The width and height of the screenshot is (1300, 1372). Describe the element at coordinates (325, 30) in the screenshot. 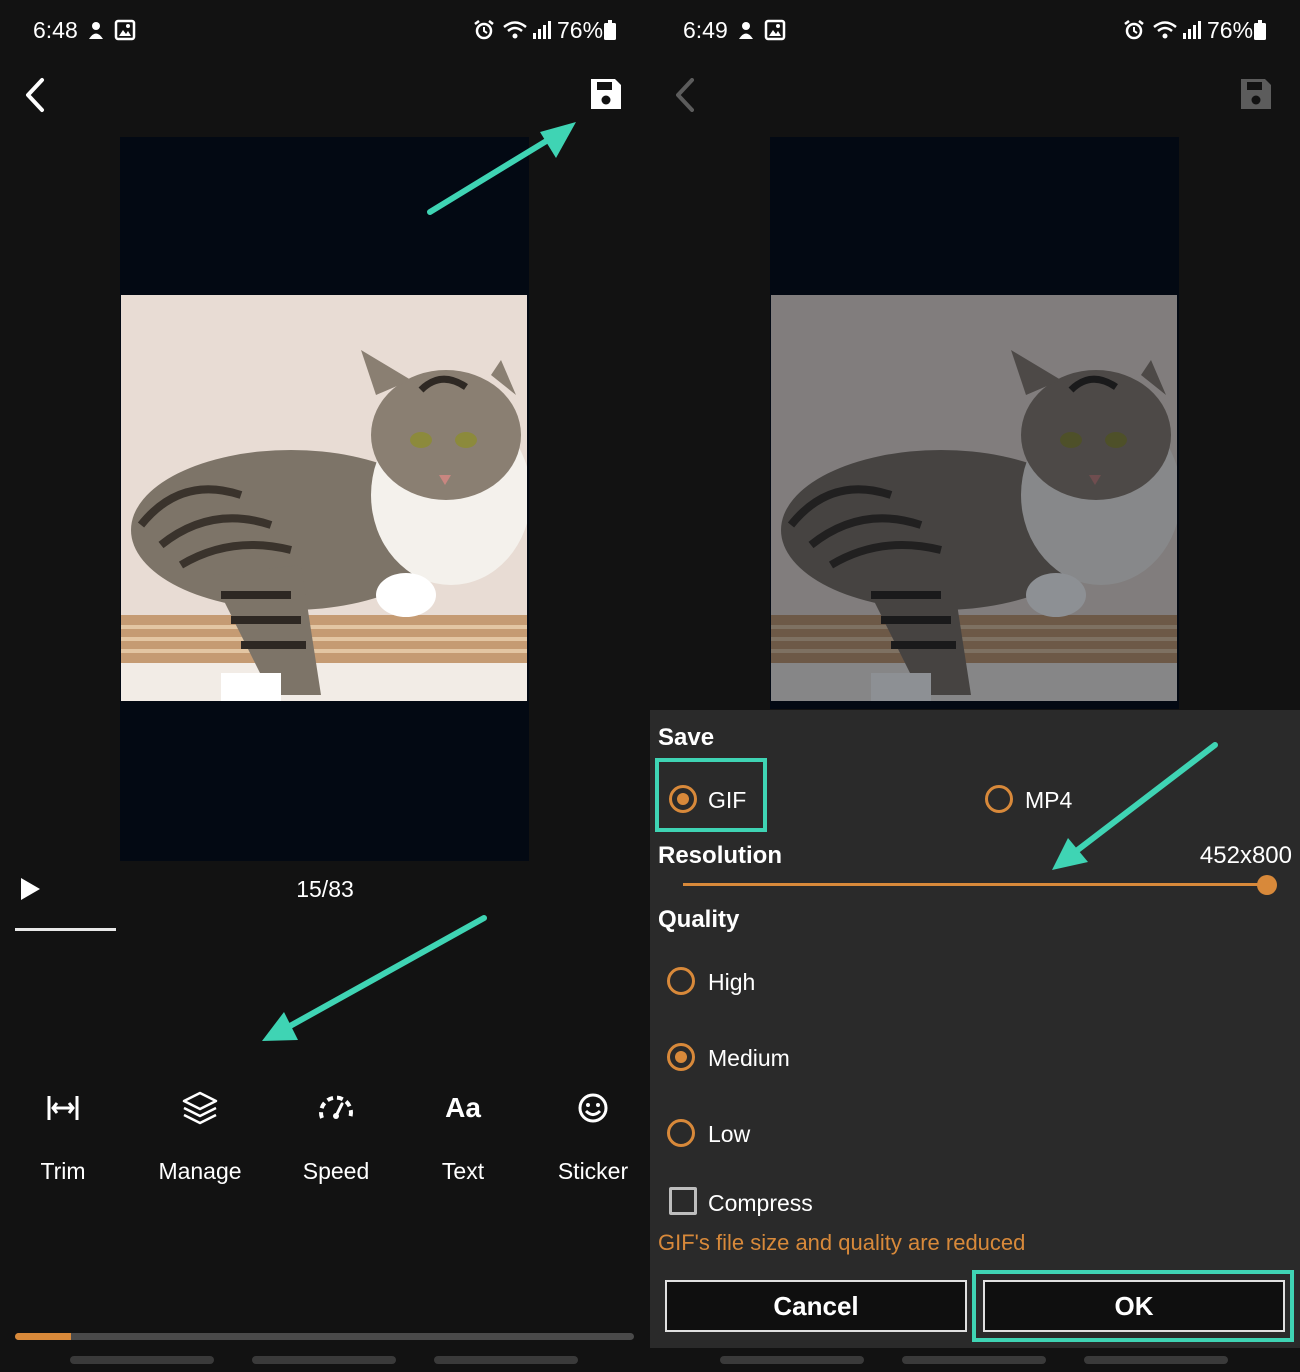

I see `status-bar: 6:48 76%` at that location.